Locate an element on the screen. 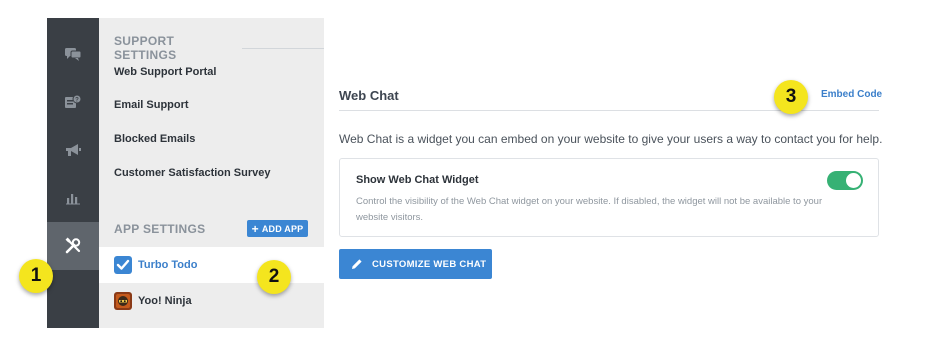 The width and height of the screenshot is (926, 344). app-name: Turbo Todo is located at coordinates (168, 265).